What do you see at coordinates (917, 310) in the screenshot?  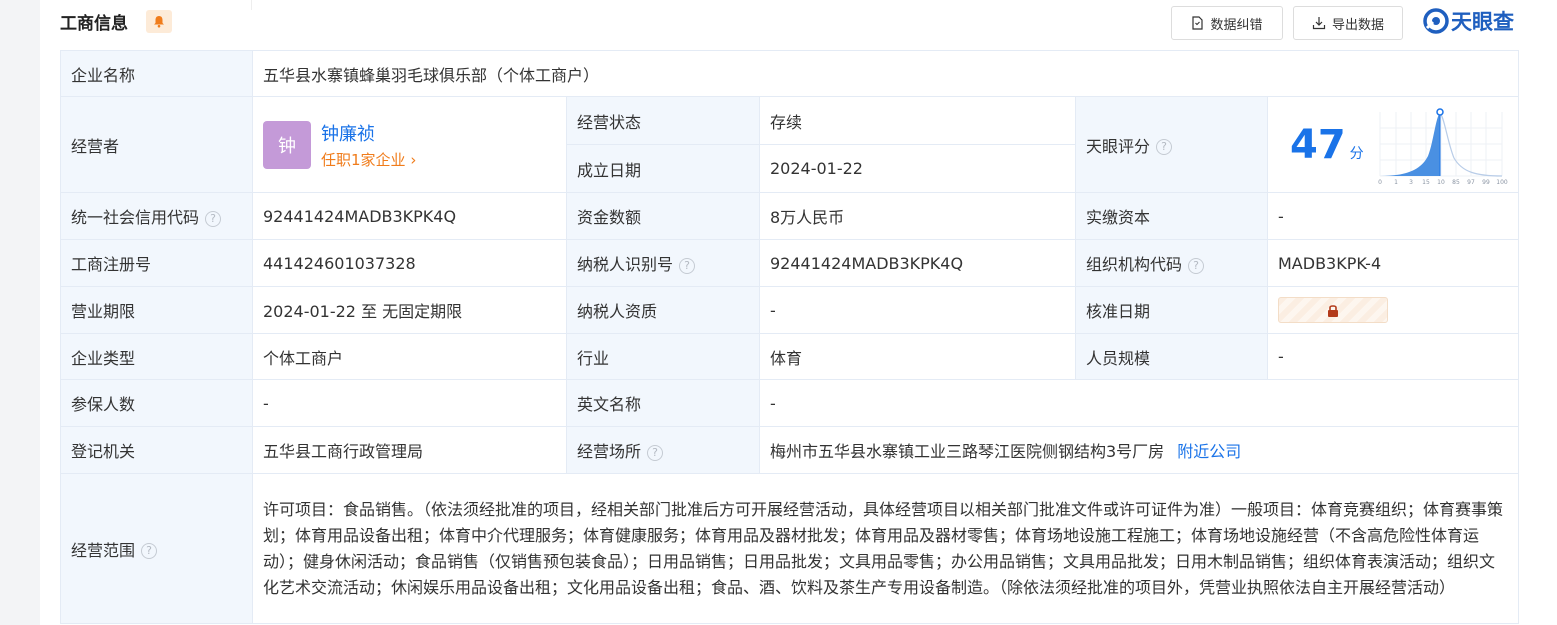 I see `tax-qualification-value: -` at bounding box center [917, 310].